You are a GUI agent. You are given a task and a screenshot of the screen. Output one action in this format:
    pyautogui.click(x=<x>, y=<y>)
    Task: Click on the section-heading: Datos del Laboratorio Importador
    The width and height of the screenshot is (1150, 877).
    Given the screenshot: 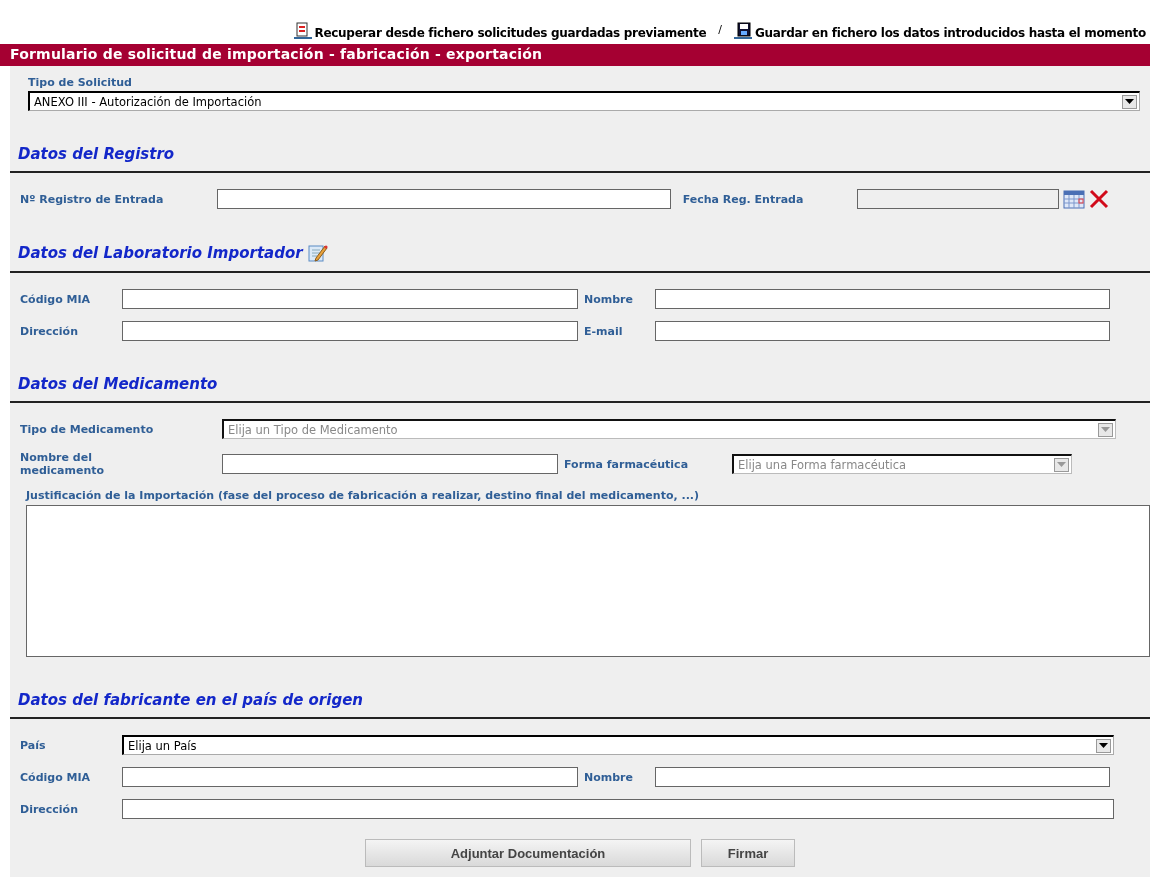 What is the action you would take?
    pyautogui.click(x=160, y=253)
    